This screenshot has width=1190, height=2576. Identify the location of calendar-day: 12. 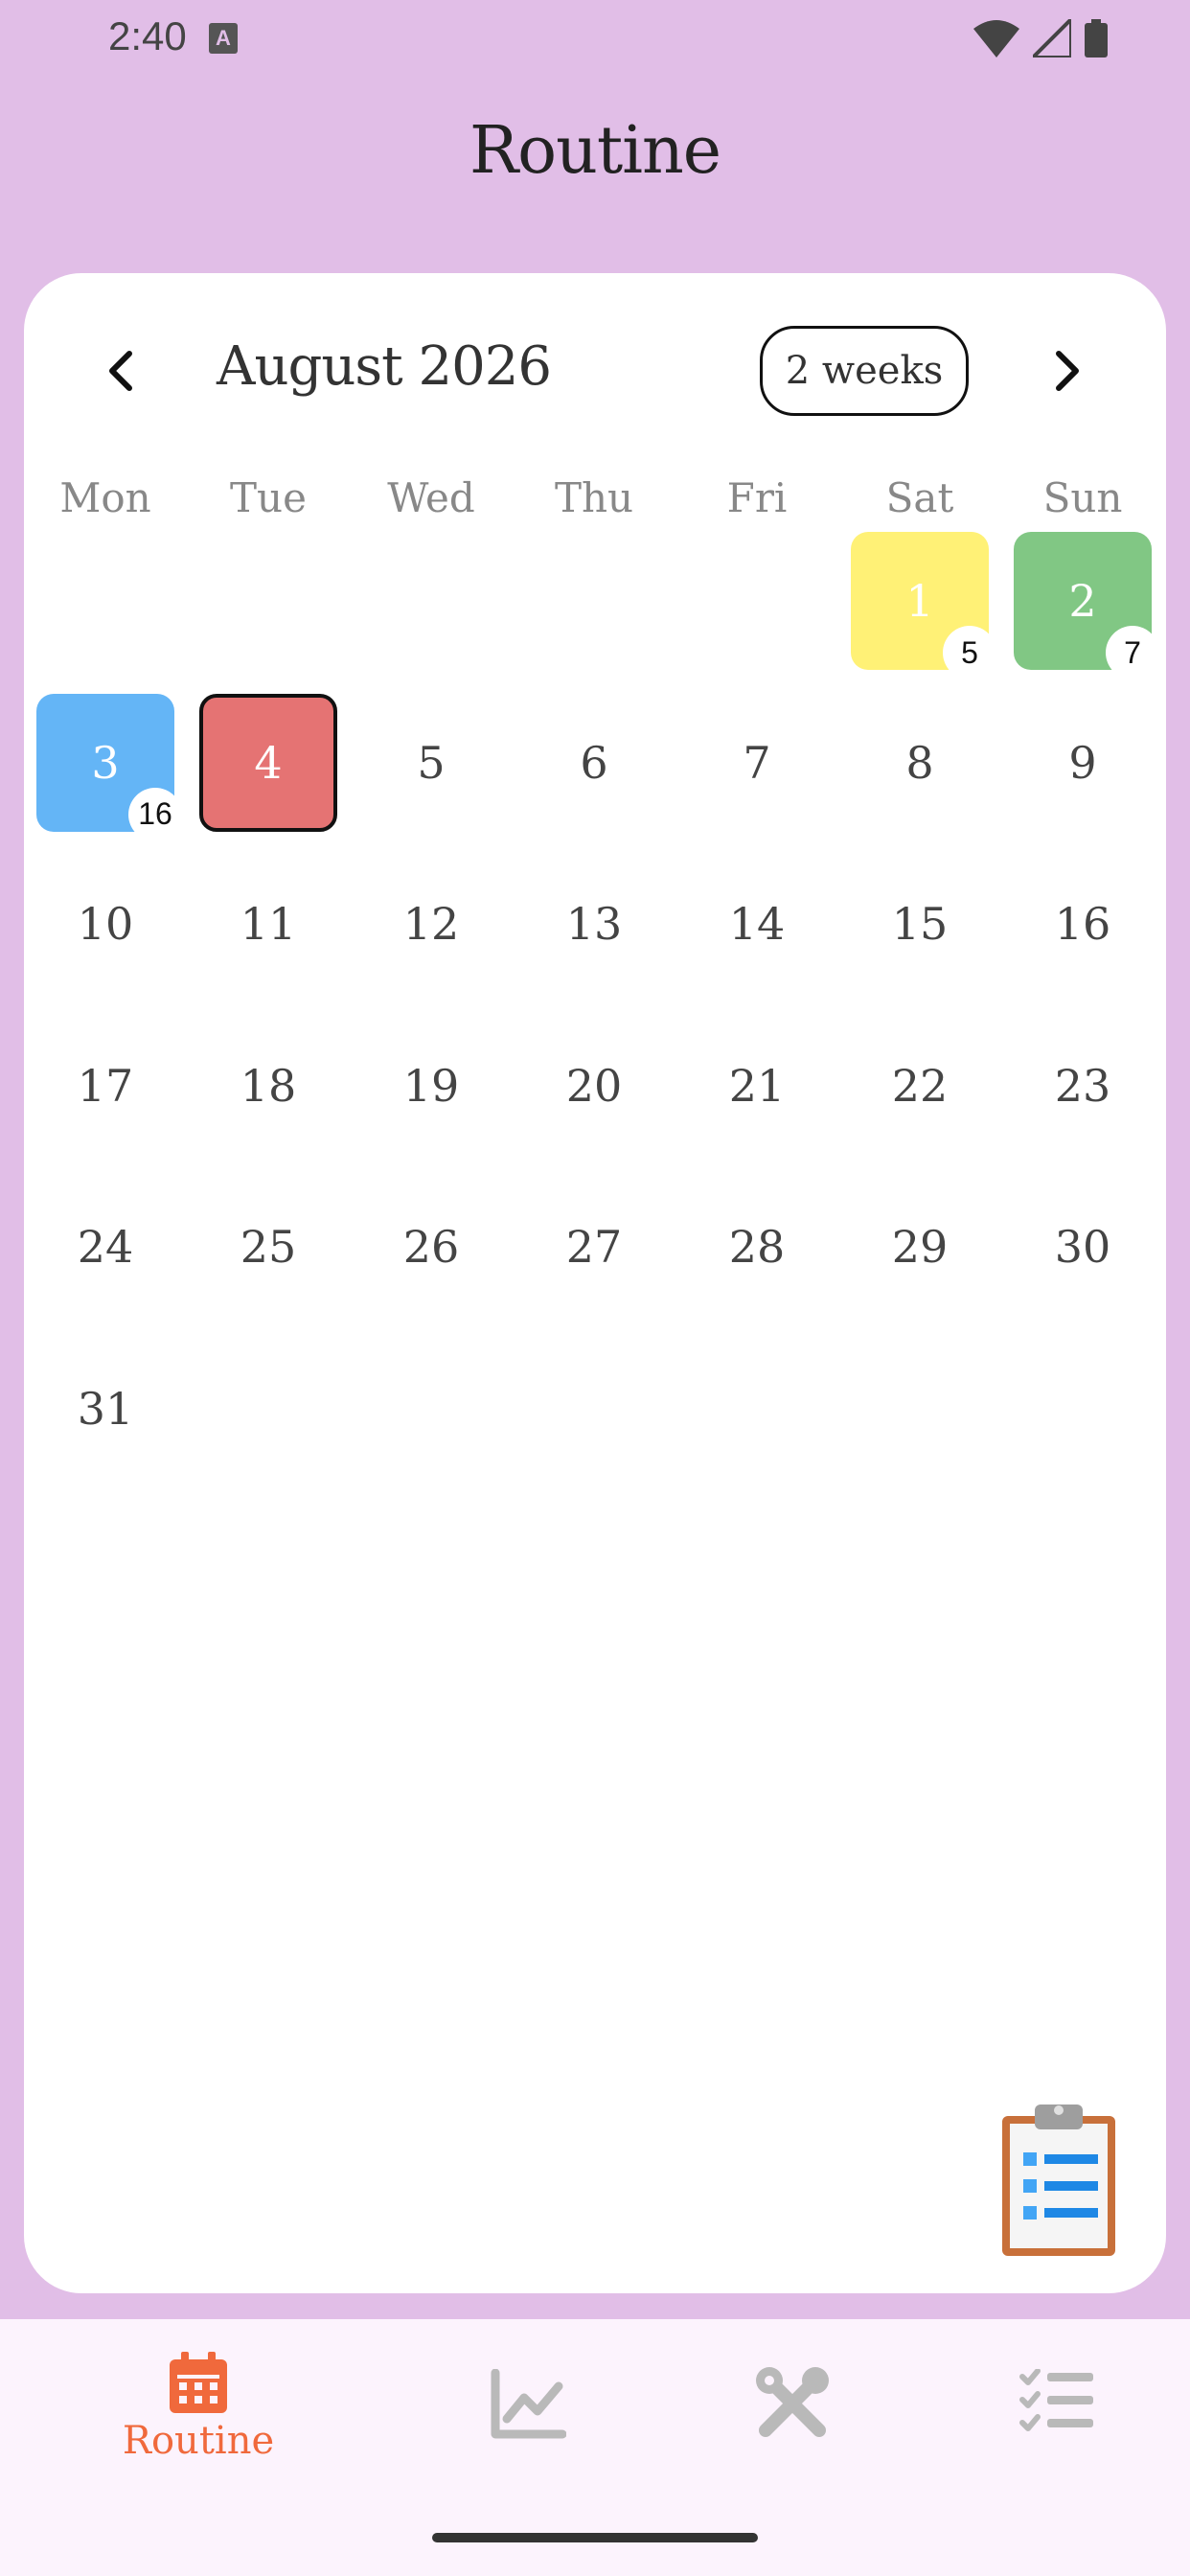
(431, 924).